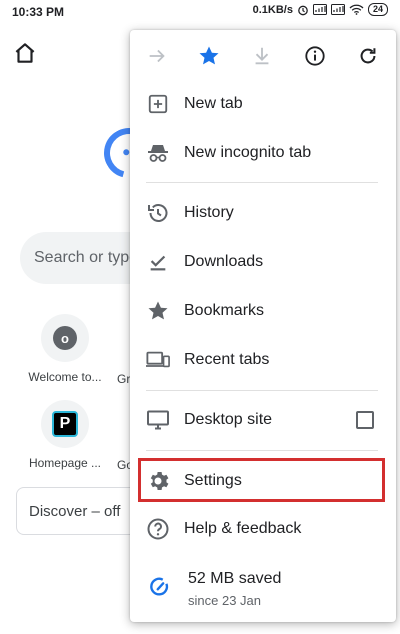 The image size is (400, 634). Describe the element at coordinates (243, 528) in the screenshot. I see `menu-item-label: Help & feedback` at that location.